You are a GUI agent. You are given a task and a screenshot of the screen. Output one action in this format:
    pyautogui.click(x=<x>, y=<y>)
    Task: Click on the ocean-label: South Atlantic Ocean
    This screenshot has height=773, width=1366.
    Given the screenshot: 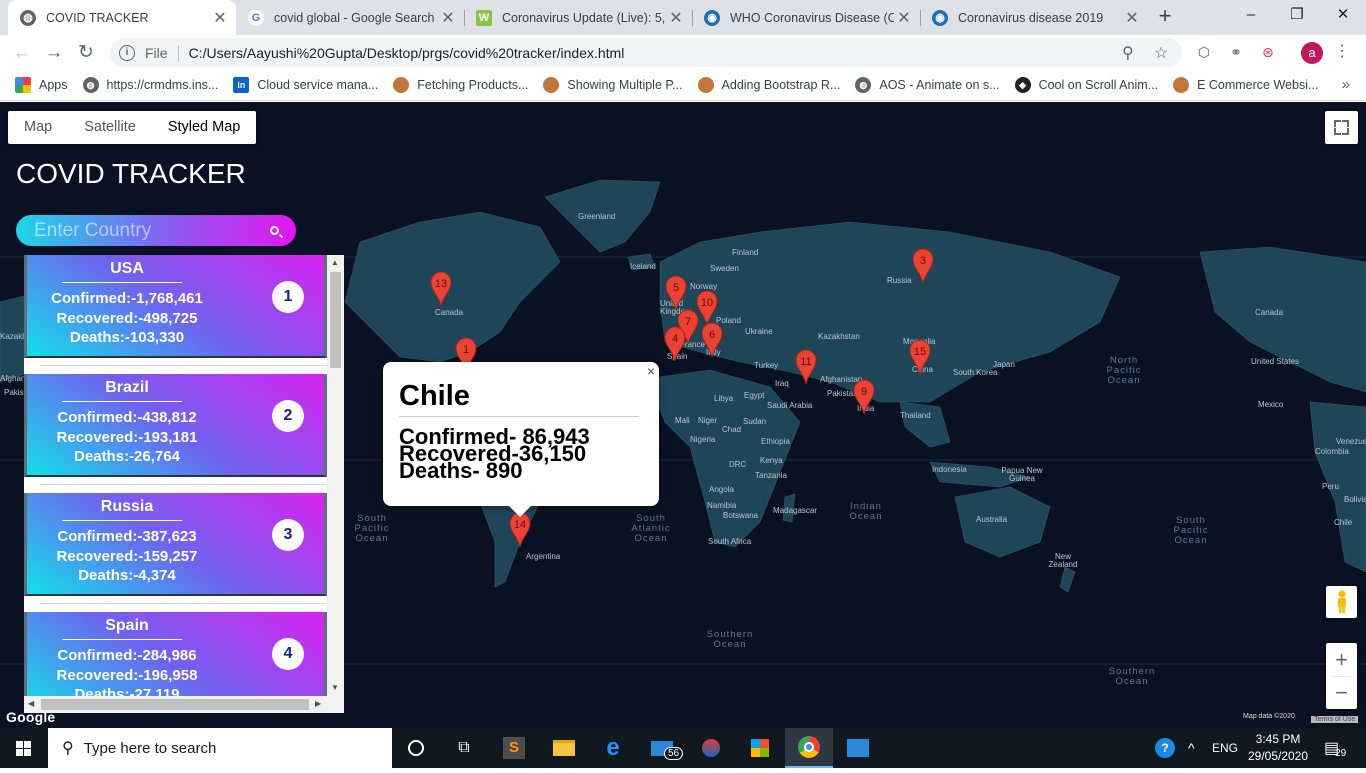 What is the action you would take?
    pyautogui.click(x=651, y=528)
    